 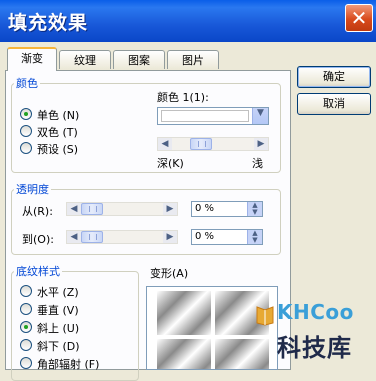 I want to click on transparency-group-label: 透明度, so click(x=32, y=189).